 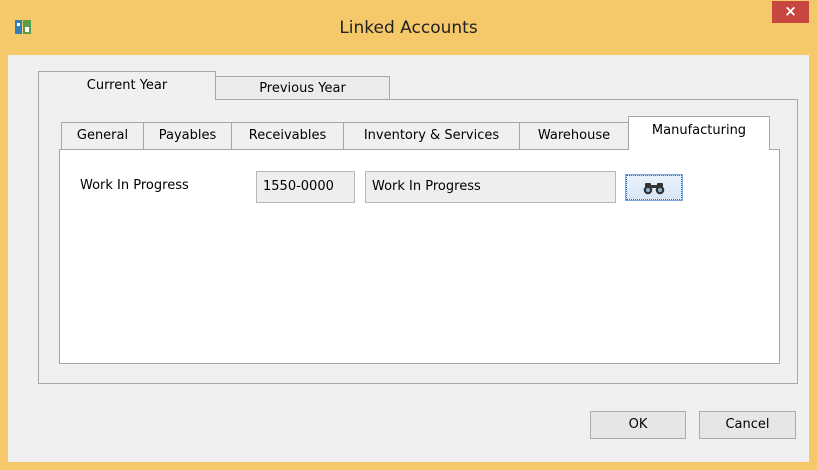 I want to click on tab-inventory-services: Inventory & Services, so click(x=431, y=135).